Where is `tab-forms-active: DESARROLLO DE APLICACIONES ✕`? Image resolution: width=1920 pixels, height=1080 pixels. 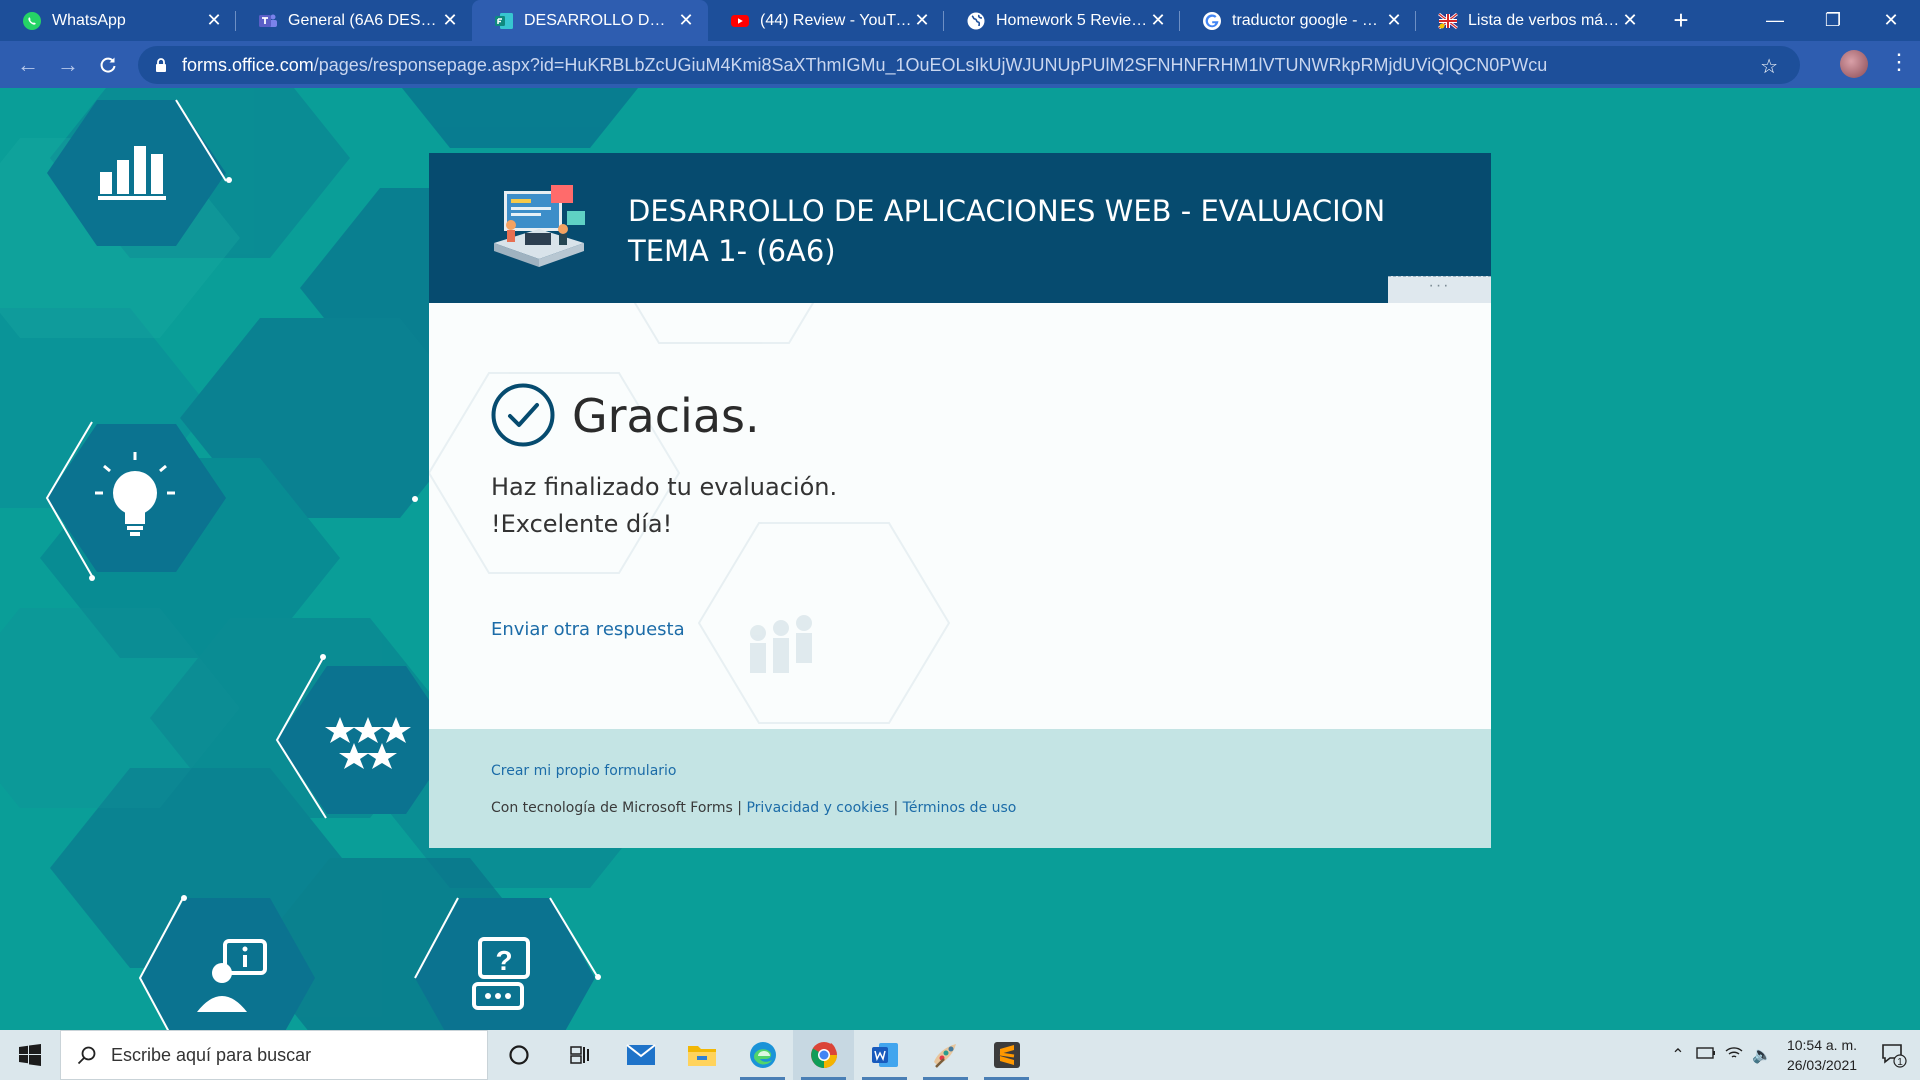 tab-forms-active: DESARROLLO DE APLICACIONES ✕ is located at coordinates (590, 20).